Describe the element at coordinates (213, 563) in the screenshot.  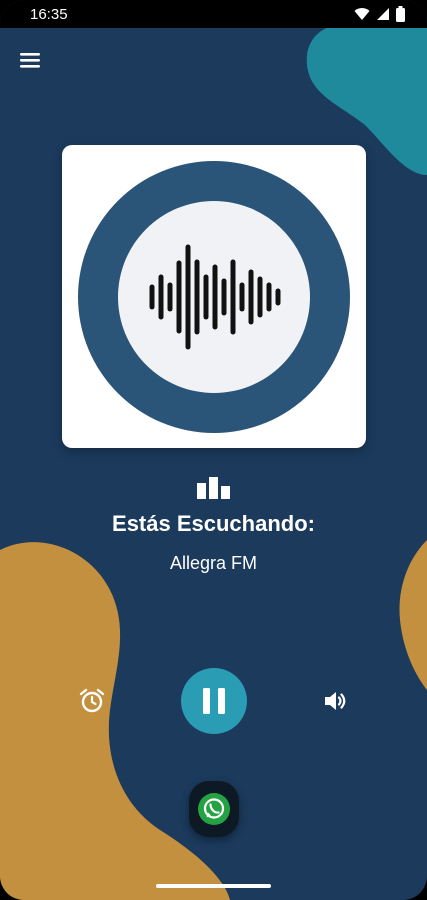
I see `station-name: Allegra FM` at that location.